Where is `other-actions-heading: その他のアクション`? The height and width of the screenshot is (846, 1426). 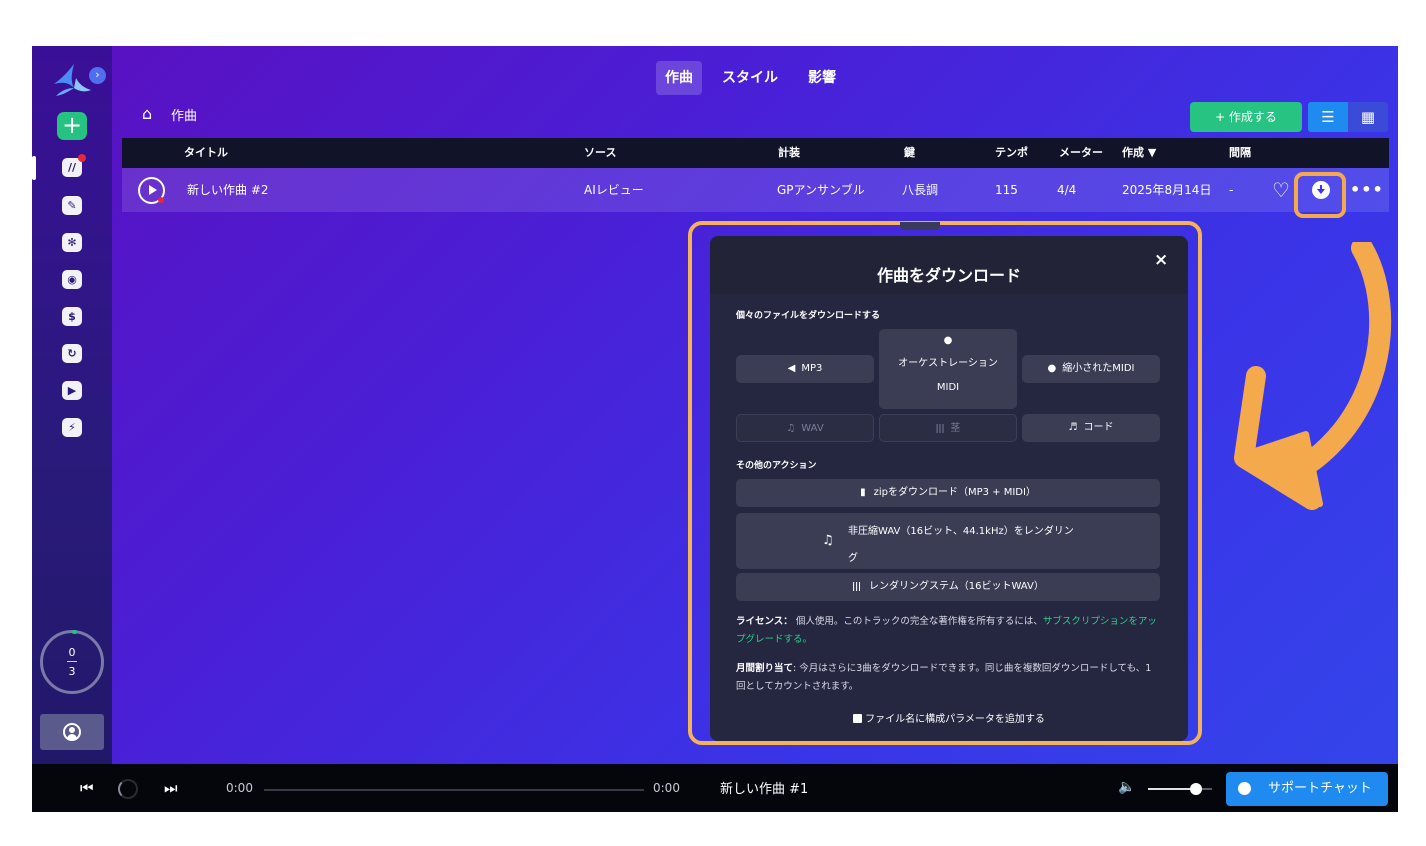
other-actions-heading: その他のアクション is located at coordinates (776, 466).